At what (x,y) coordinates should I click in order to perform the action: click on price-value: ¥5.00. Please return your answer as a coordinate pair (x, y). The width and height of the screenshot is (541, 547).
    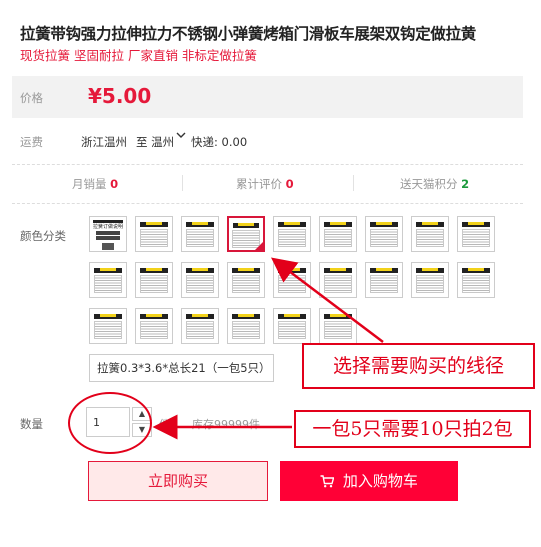
    Looking at the image, I should click on (120, 96).